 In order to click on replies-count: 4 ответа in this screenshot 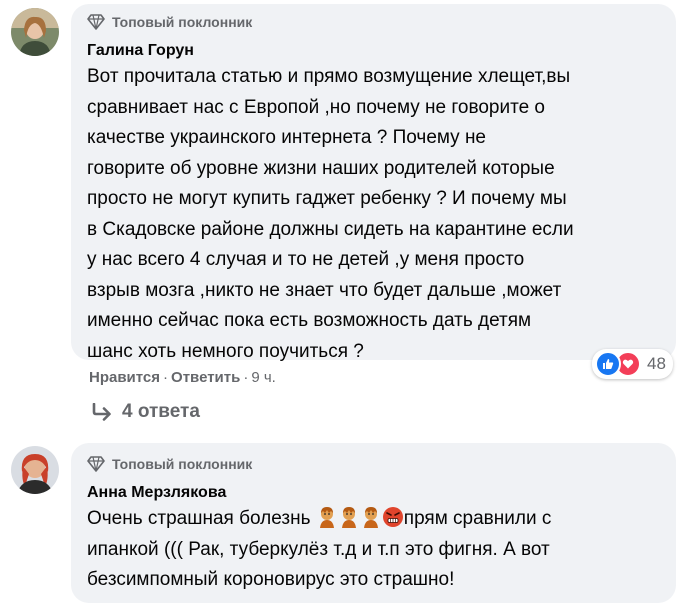, I will do `click(161, 411)`.